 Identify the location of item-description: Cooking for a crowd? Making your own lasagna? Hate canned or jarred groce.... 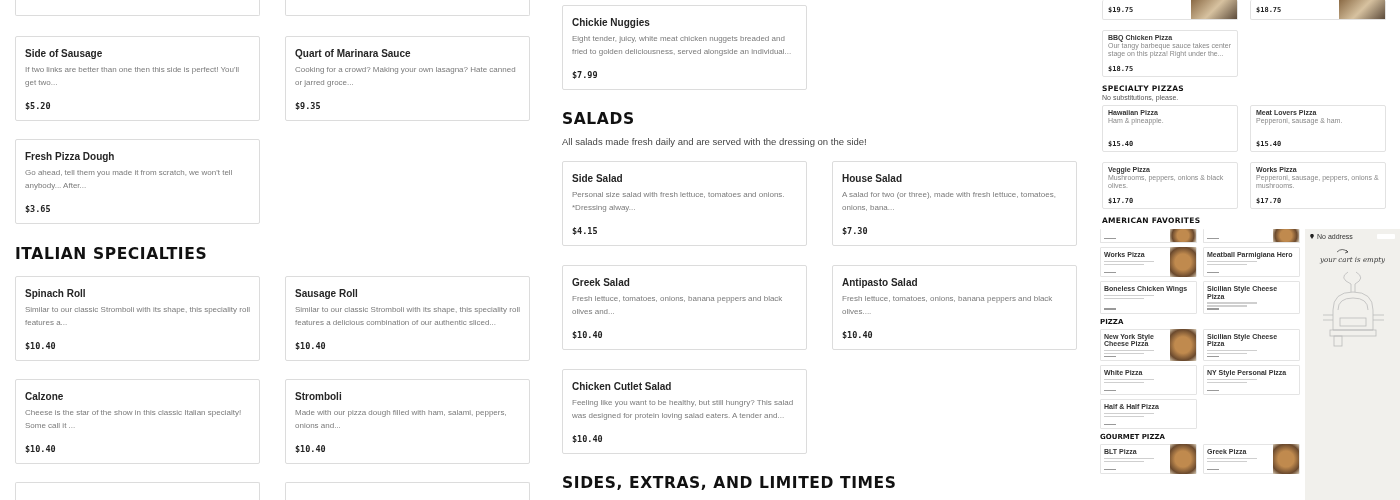
(406, 76).